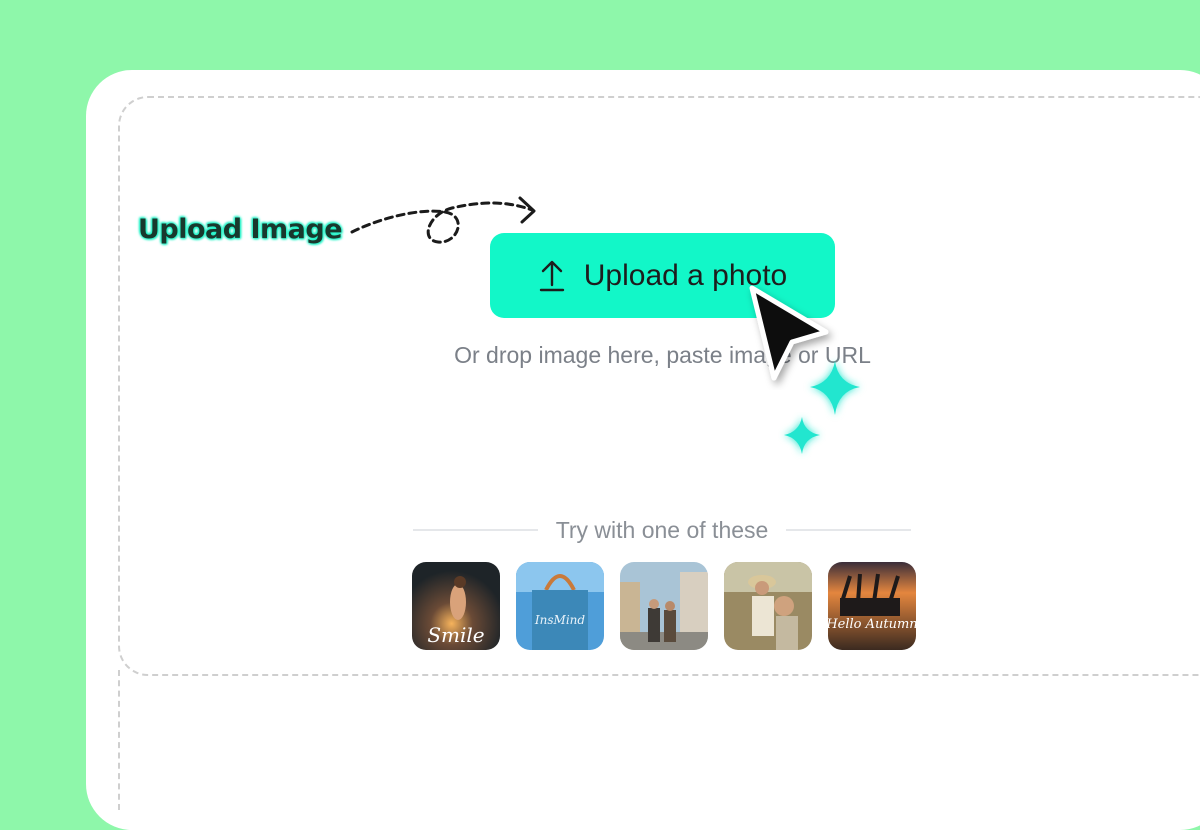 The image size is (1200, 830). Describe the element at coordinates (768, 606) in the screenshot. I see `sample-field-portrait` at that location.